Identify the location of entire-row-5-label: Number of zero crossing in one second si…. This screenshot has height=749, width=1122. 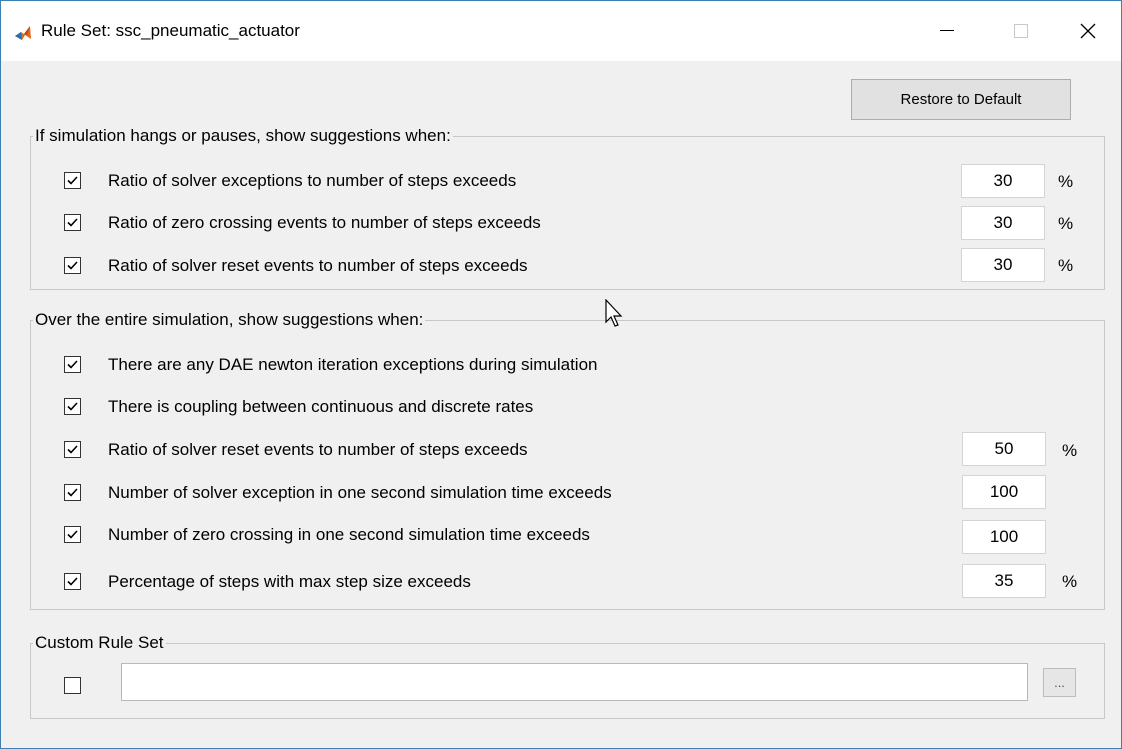
(349, 534).